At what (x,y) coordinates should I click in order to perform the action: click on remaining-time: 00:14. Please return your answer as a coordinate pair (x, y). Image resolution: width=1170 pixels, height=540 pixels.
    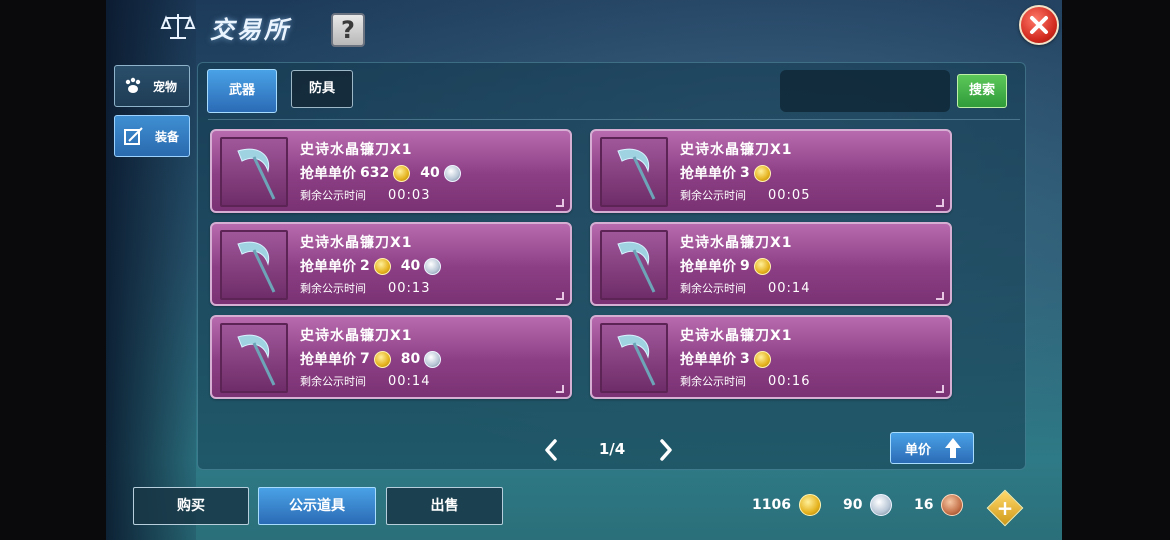
    Looking at the image, I should click on (409, 381).